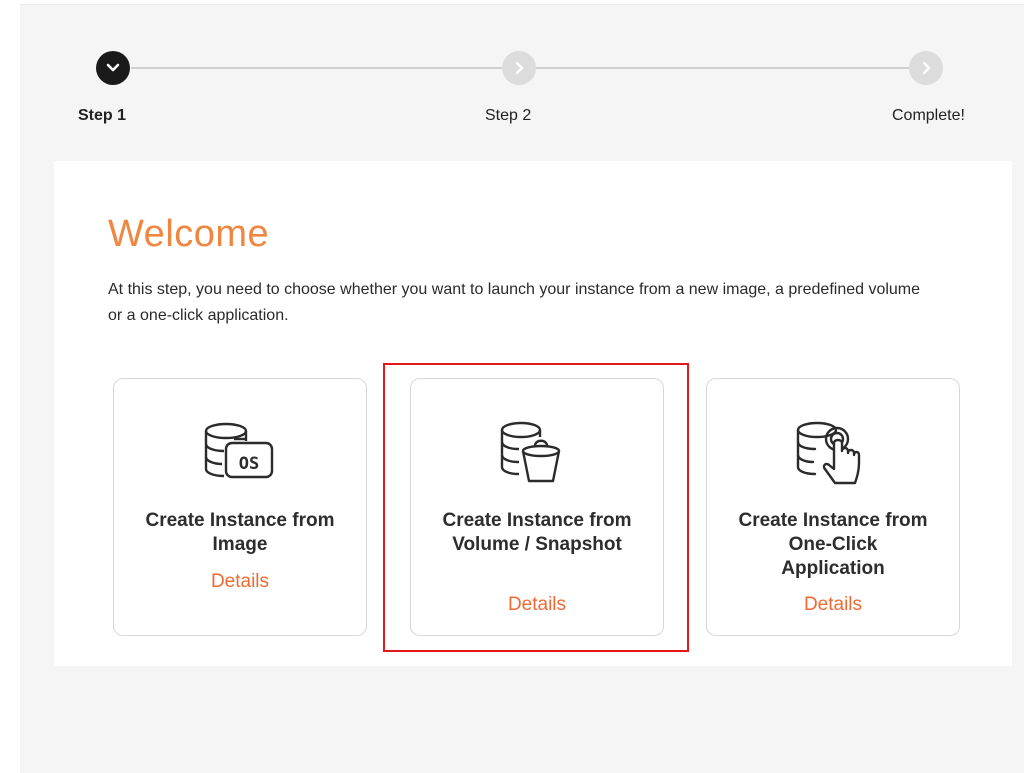 The image size is (1024, 773). I want to click on page-title: Welcome, so click(189, 234).